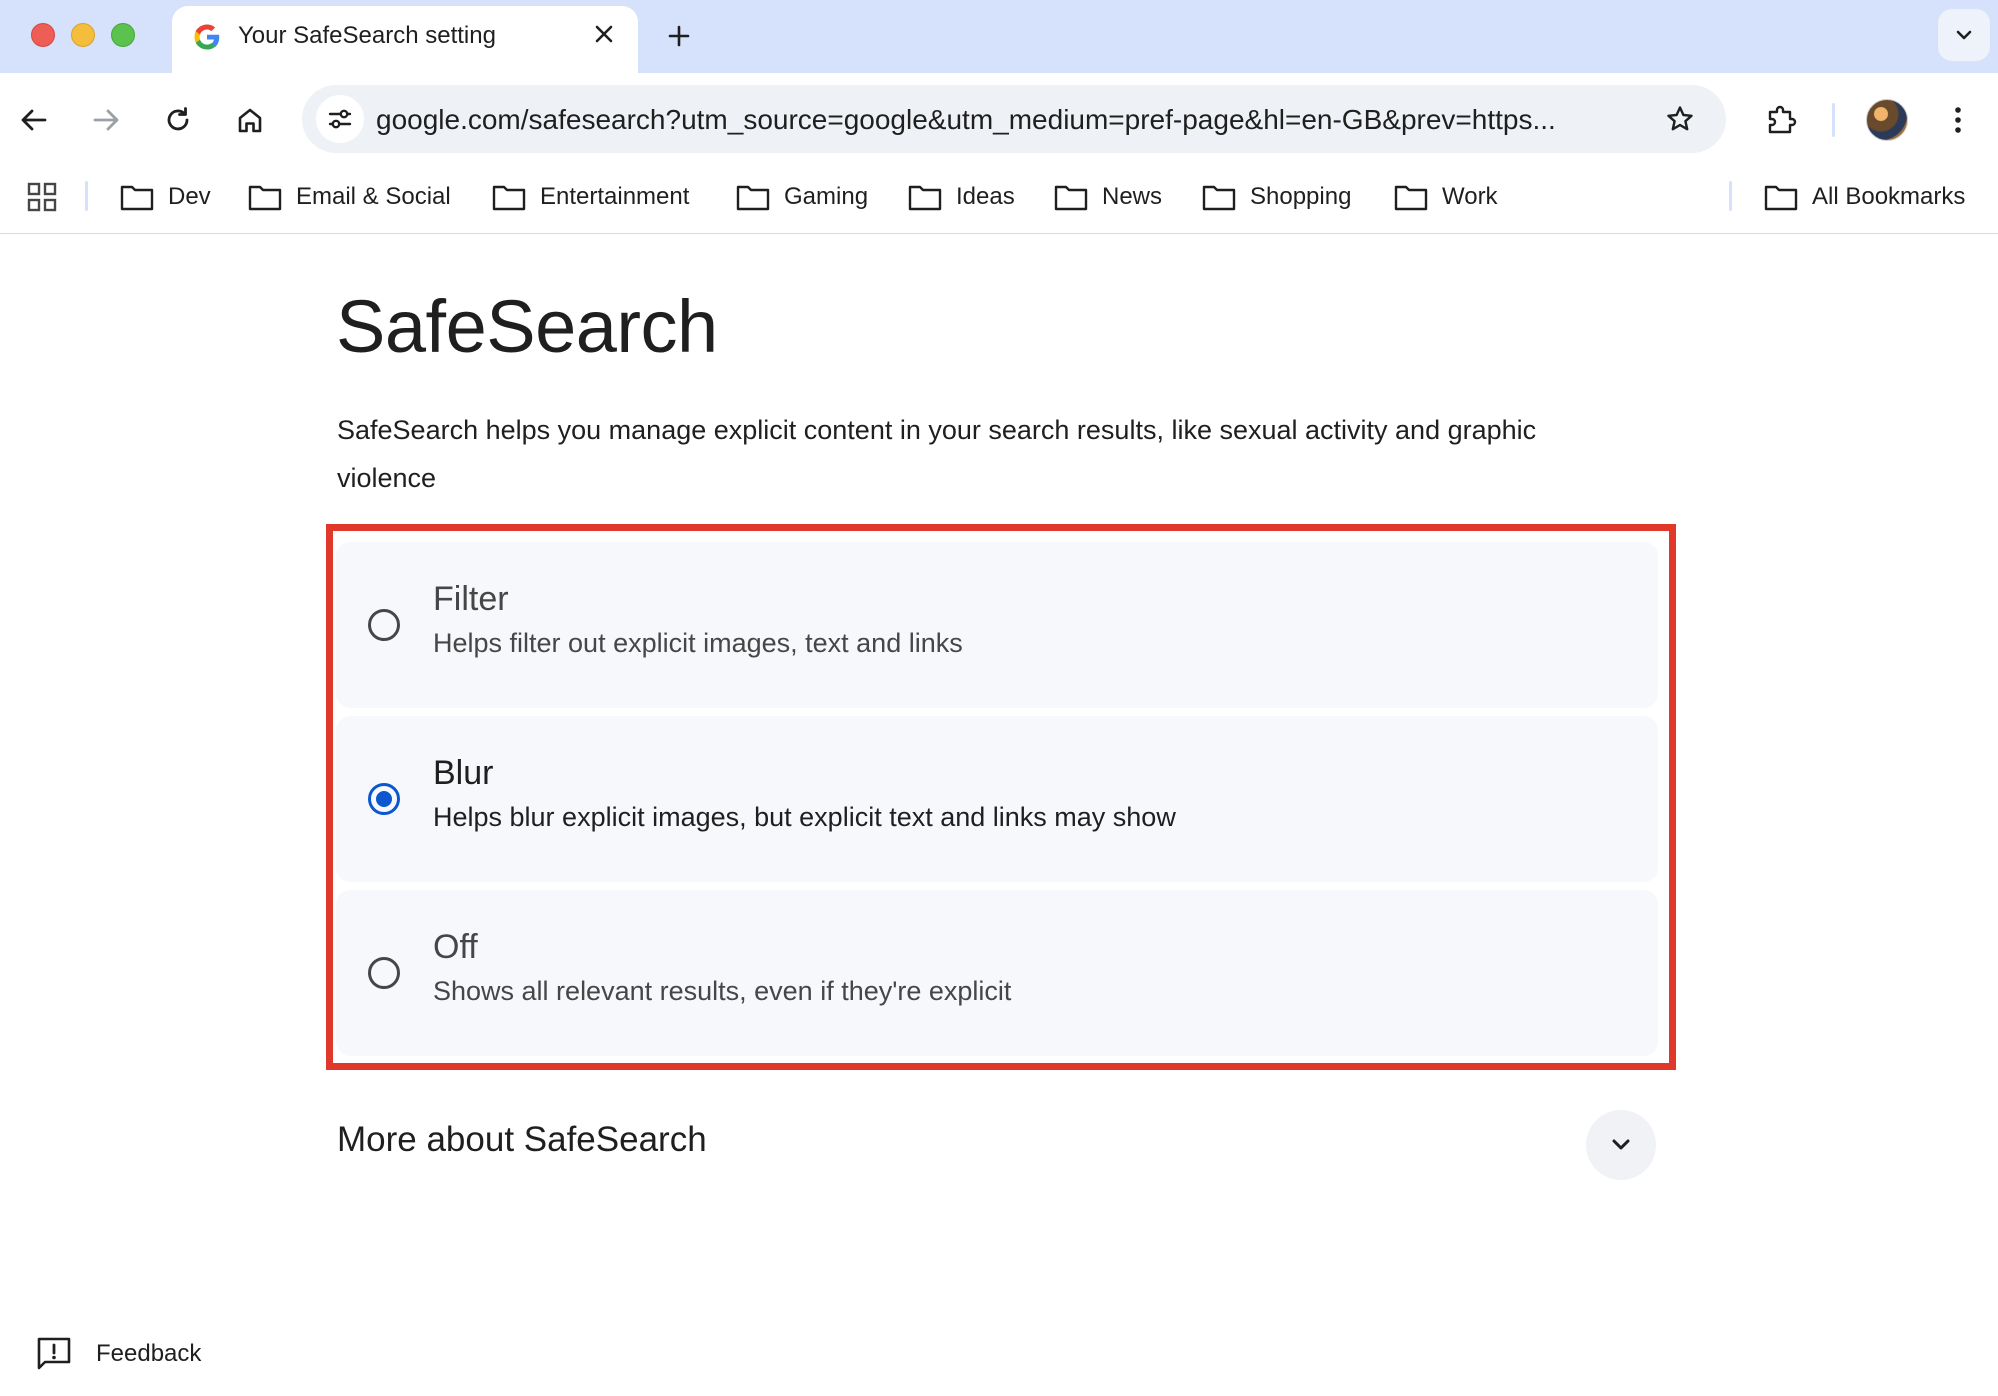 The height and width of the screenshot is (1396, 1998). What do you see at coordinates (999, 36) in the screenshot?
I see `tab-strip: Your SafeSearch setting` at bounding box center [999, 36].